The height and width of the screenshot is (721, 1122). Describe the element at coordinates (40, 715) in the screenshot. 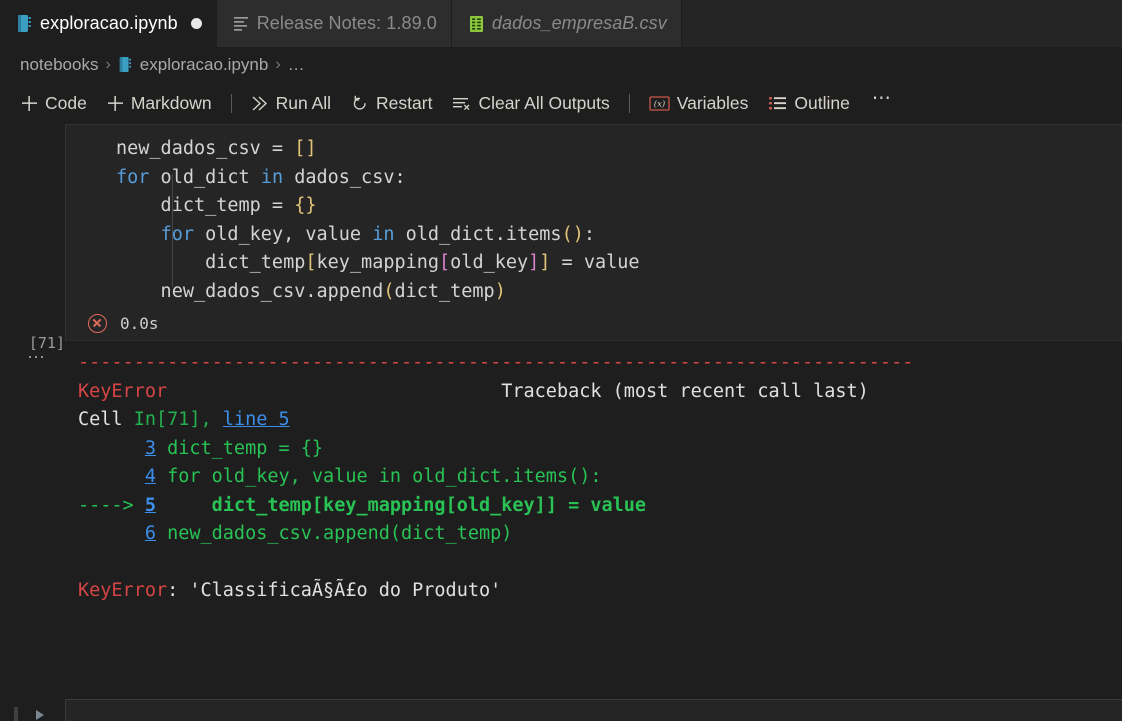

I see `run-cell-icon` at that location.